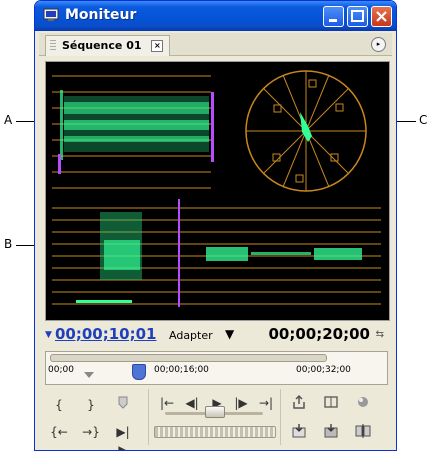 This screenshot has height=451, width=431. I want to click on title-bar: Moniteur, so click(215, 16).